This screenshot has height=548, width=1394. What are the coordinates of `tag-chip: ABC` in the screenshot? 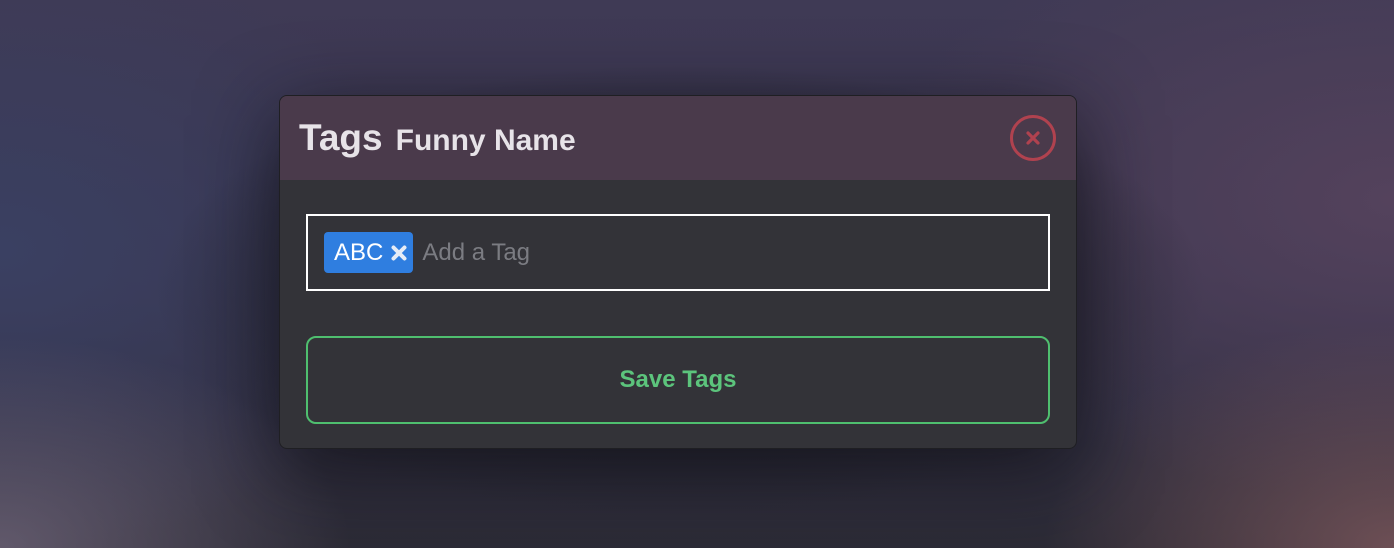 It's located at (369, 252).